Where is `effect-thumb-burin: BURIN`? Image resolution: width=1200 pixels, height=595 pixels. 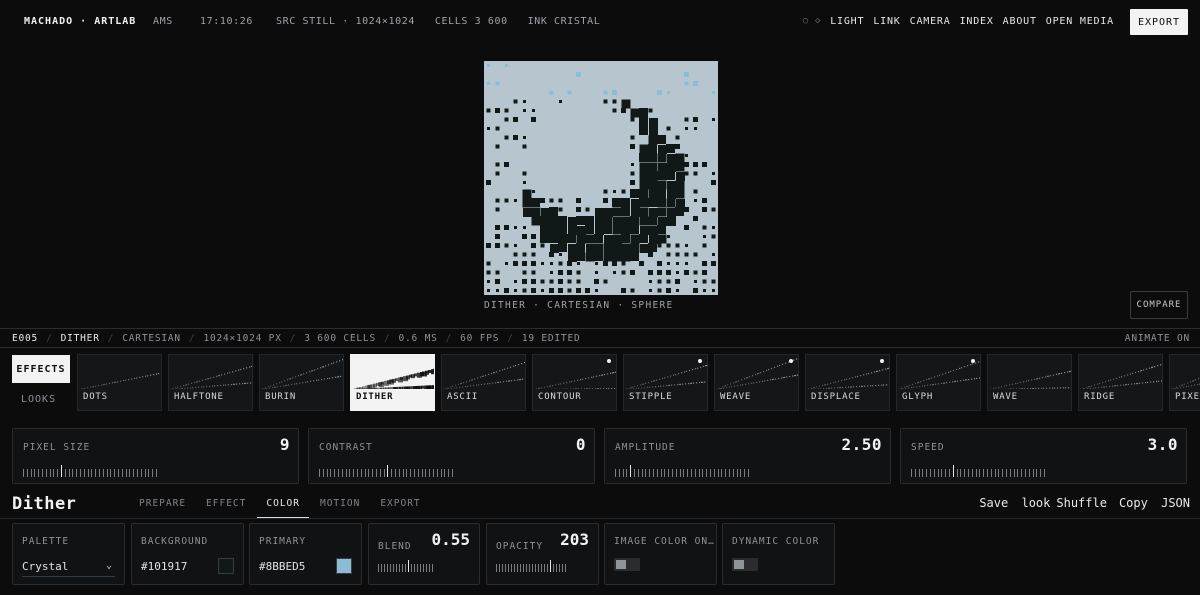
effect-thumb-burin: BURIN is located at coordinates (301, 382).